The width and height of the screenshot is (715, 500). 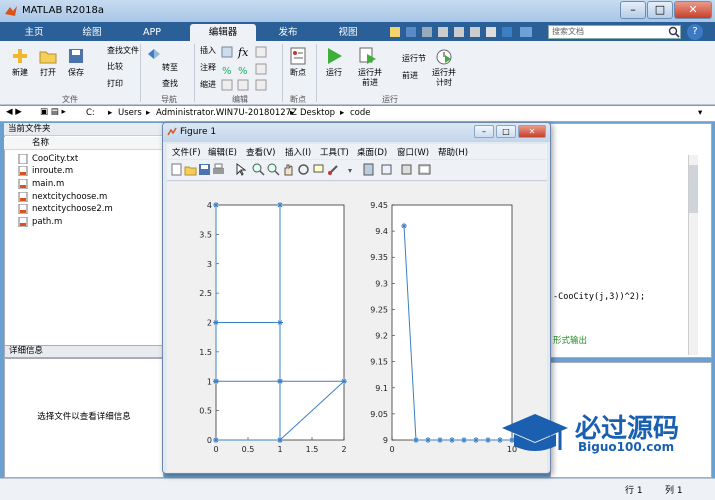 I want to click on menu-help: 帮助(H), so click(x=453, y=152).